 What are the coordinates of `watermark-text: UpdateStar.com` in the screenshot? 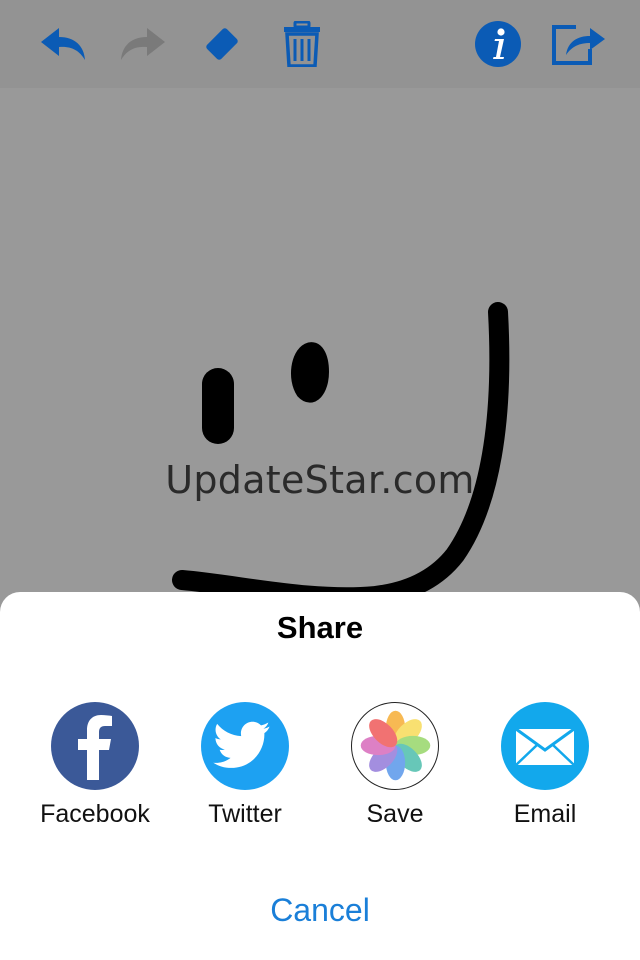 It's located at (320, 480).